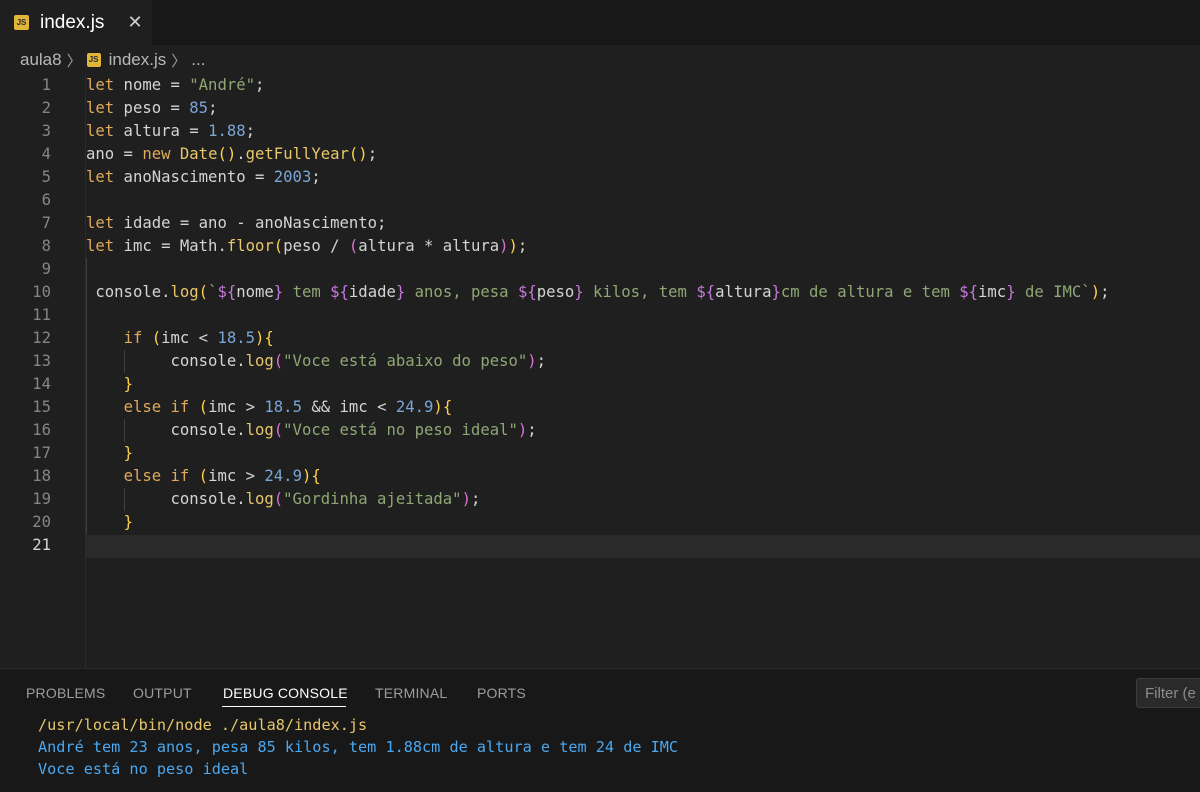 This screenshot has height=792, width=1200. I want to click on filter-input: Filter (e, so click(1168, 693).